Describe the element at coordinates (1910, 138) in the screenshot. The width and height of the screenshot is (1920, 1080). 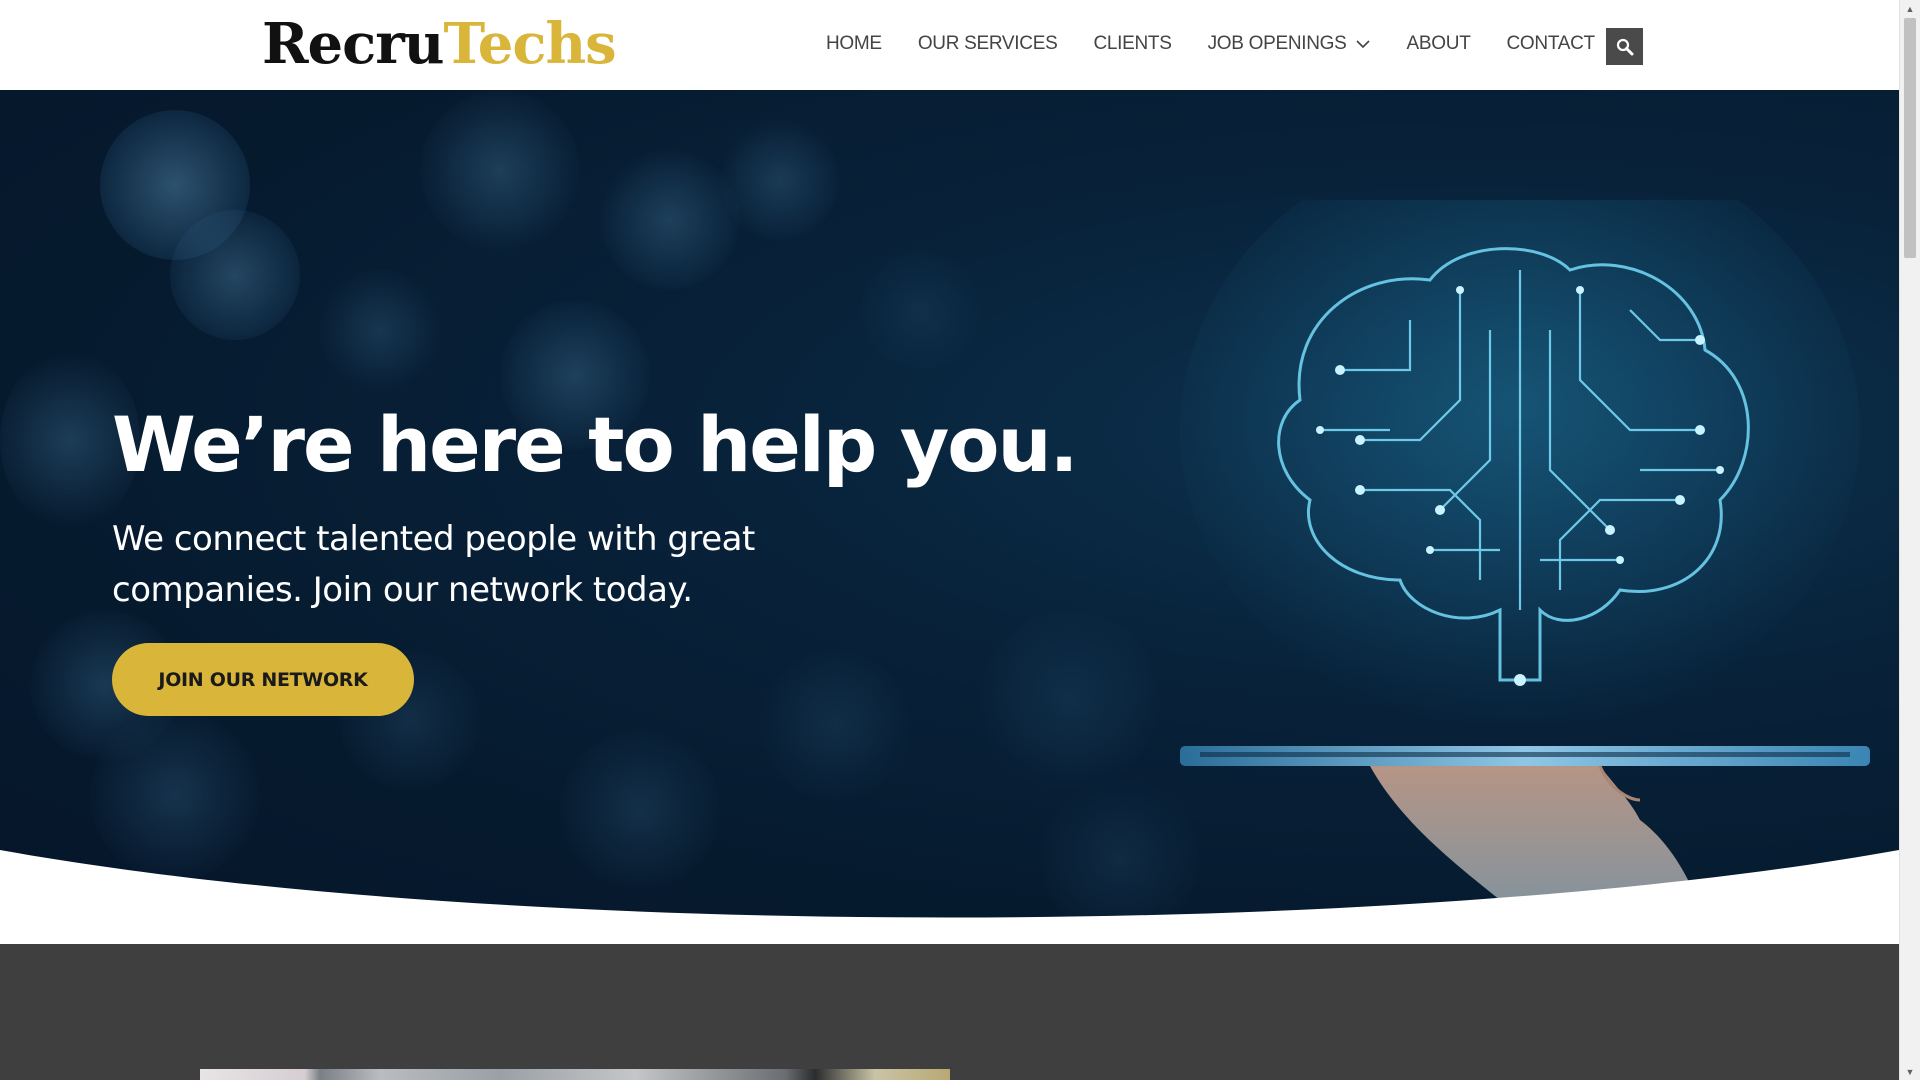
I see `scroll-thumb` at that location.